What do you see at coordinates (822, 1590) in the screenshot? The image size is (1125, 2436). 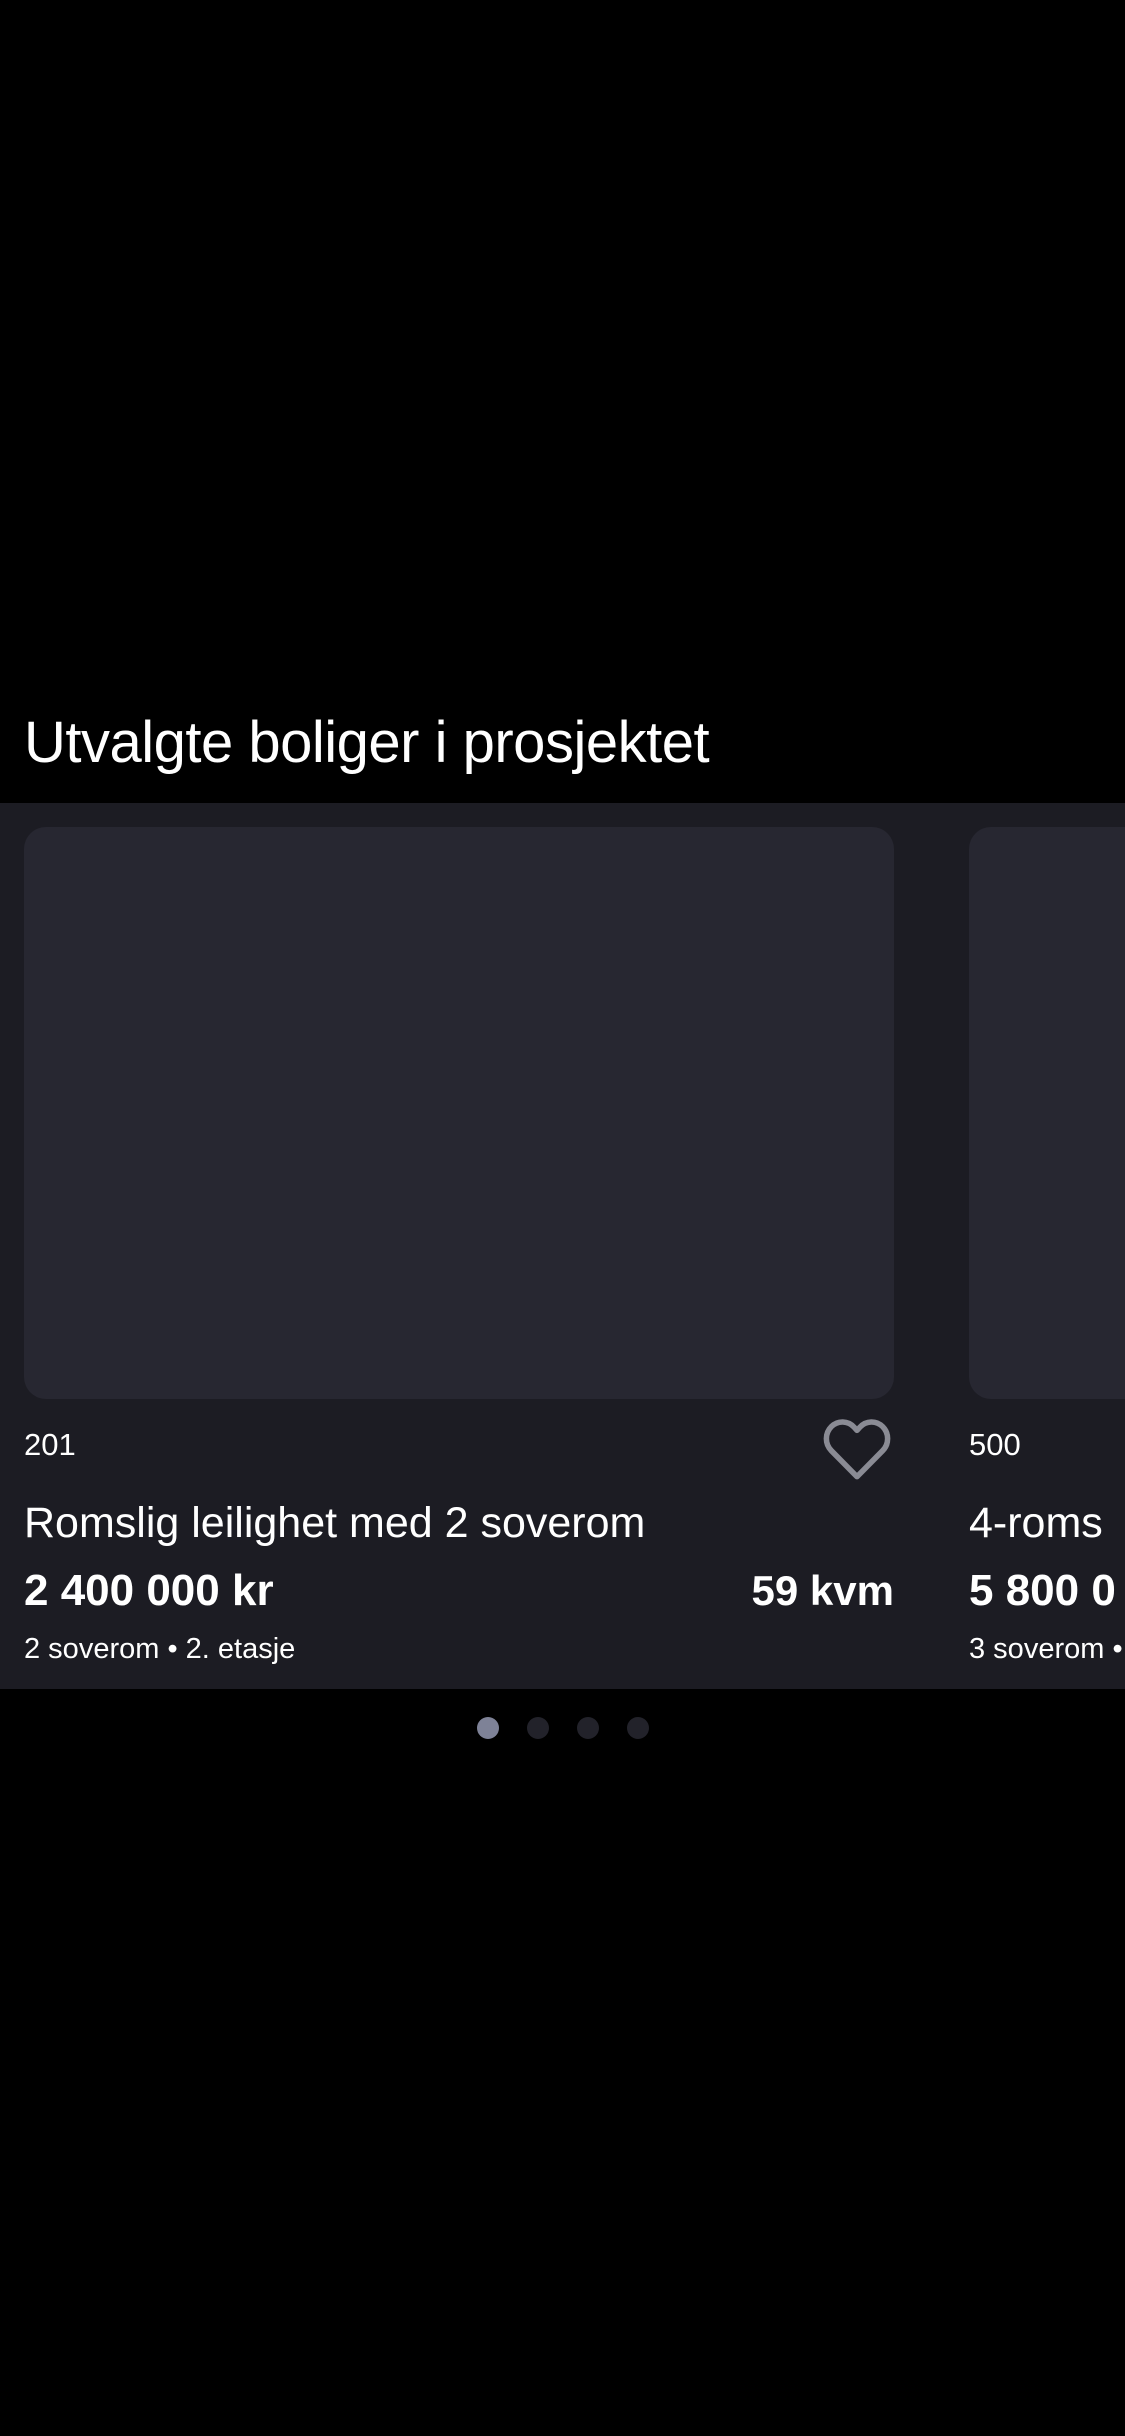 I see `listing-area: 59 kvm` at bounding box center [822, 1590].